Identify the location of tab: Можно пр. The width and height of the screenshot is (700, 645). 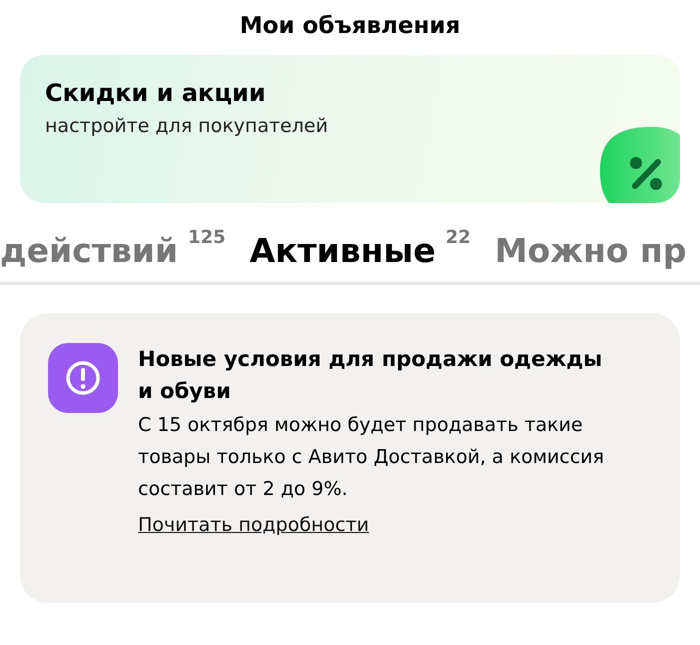
(590, 253).